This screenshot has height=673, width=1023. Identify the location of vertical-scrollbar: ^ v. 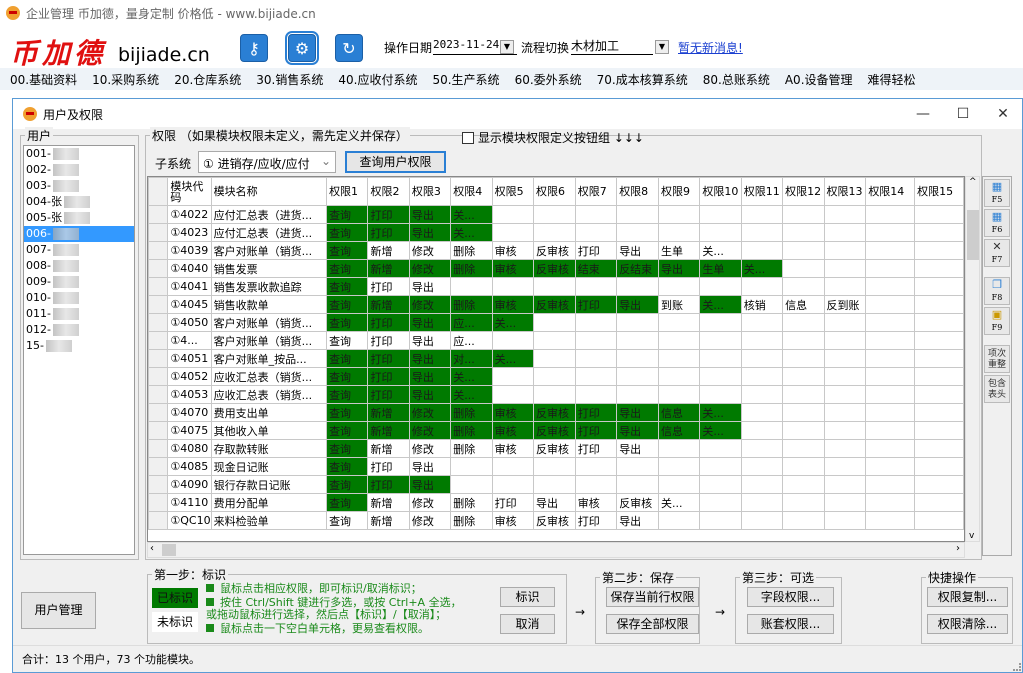
(972, 359).